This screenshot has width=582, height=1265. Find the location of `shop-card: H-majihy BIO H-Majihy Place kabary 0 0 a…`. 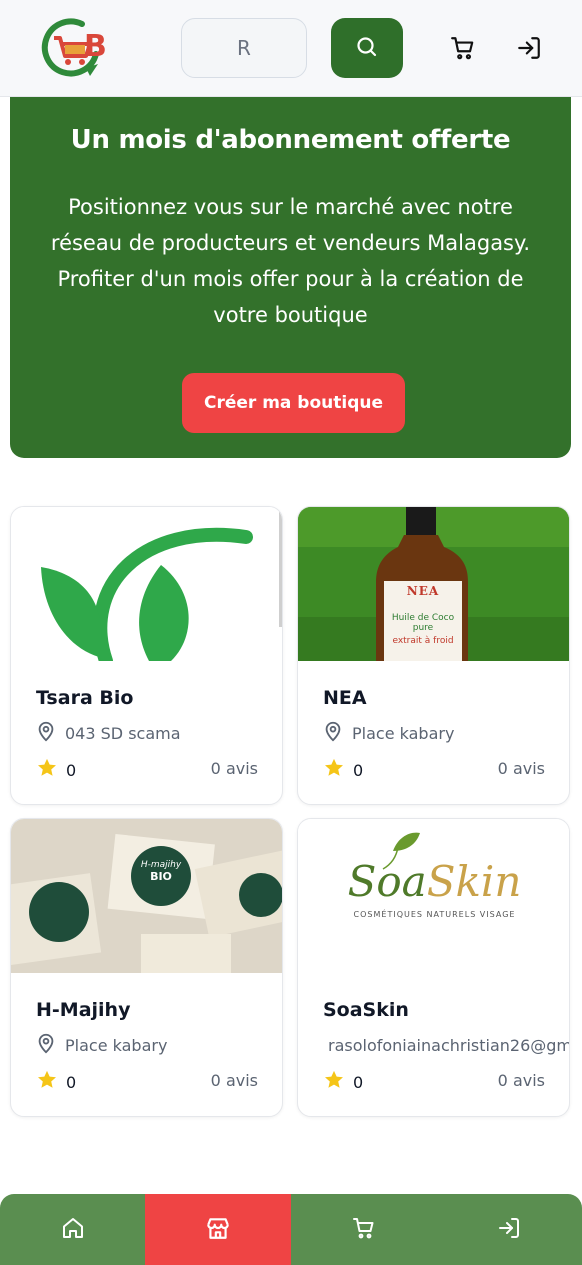

shop-card: H-majihy BIO H-Majihy Place kabary 0 0 a… is located at coordinates (146, 967).